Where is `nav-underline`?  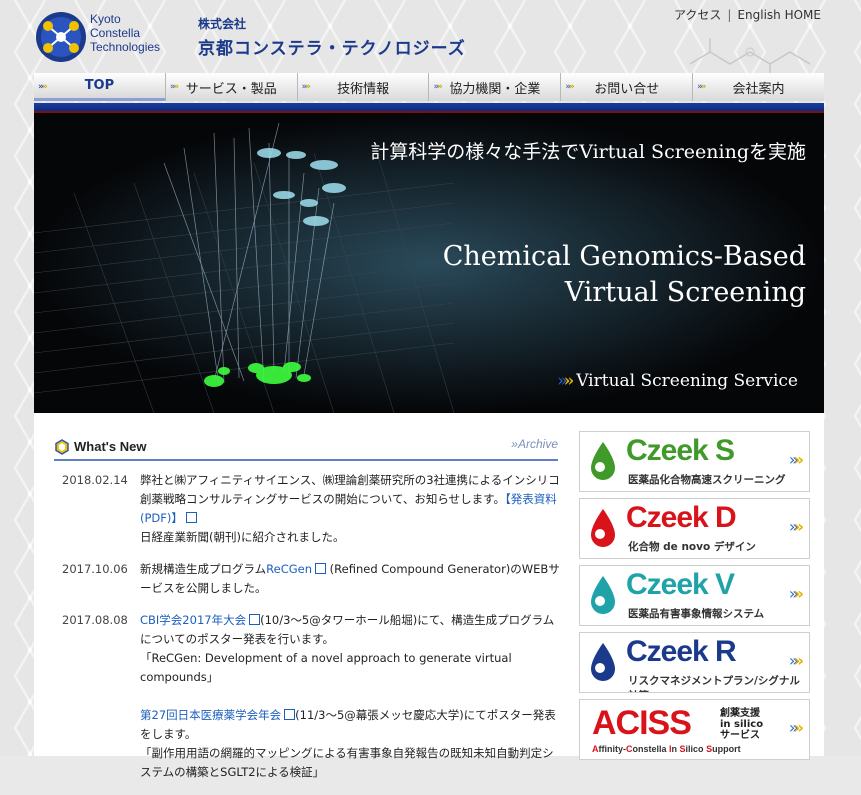
nav-underline is located at coordinates (429, 107).